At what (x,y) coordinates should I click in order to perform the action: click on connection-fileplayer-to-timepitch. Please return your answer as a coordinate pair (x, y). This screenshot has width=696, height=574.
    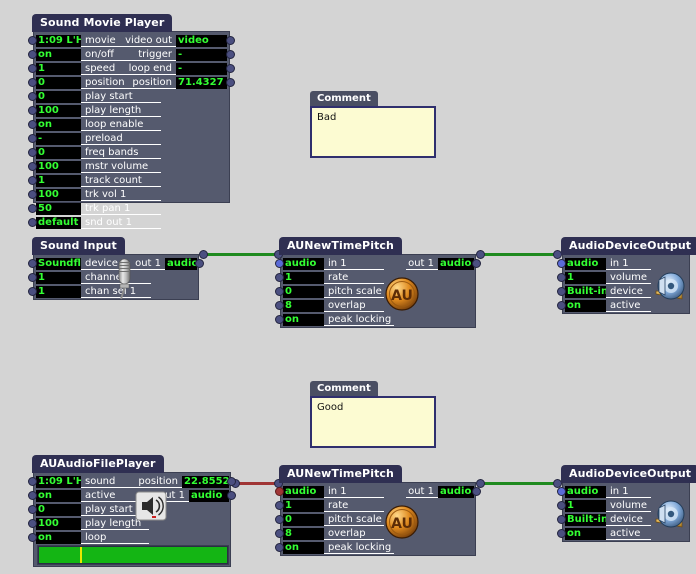
    Looking at the image, I should click on (257, 483).